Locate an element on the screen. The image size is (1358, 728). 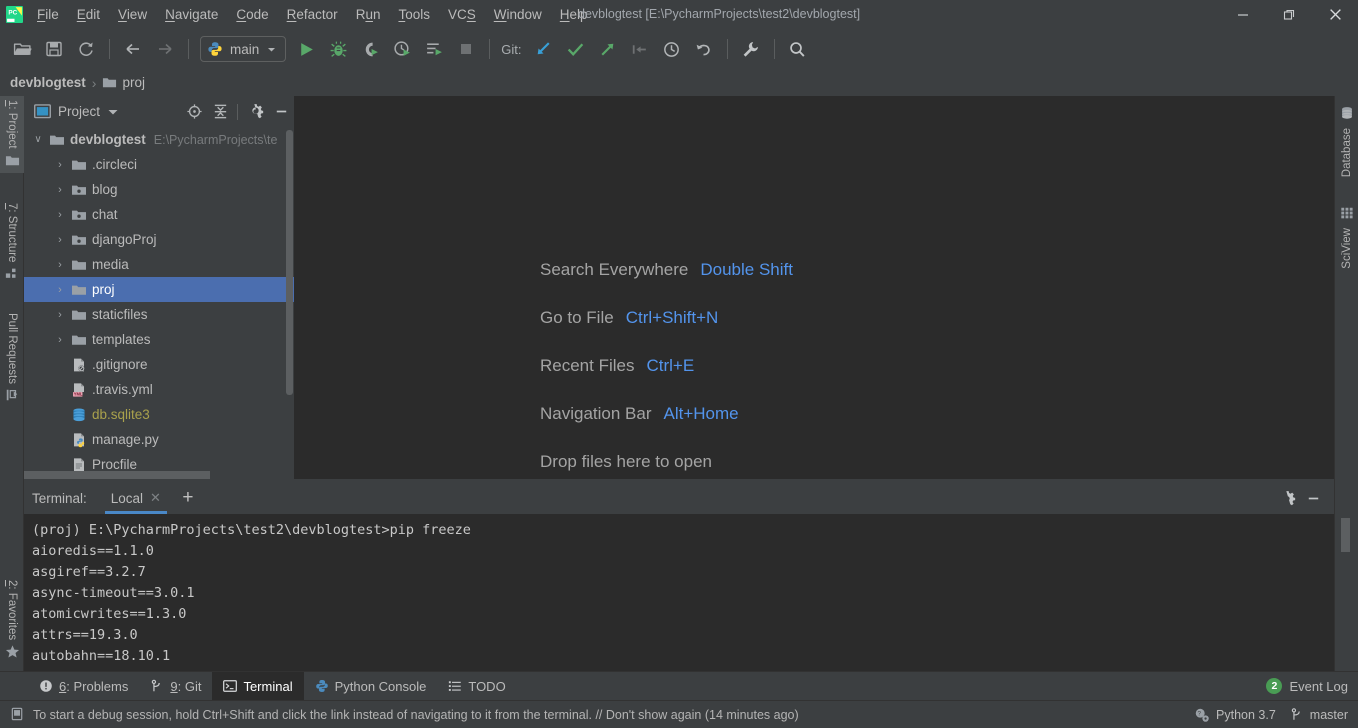
close-icon: ✕ is located at coordinates (155, 498).